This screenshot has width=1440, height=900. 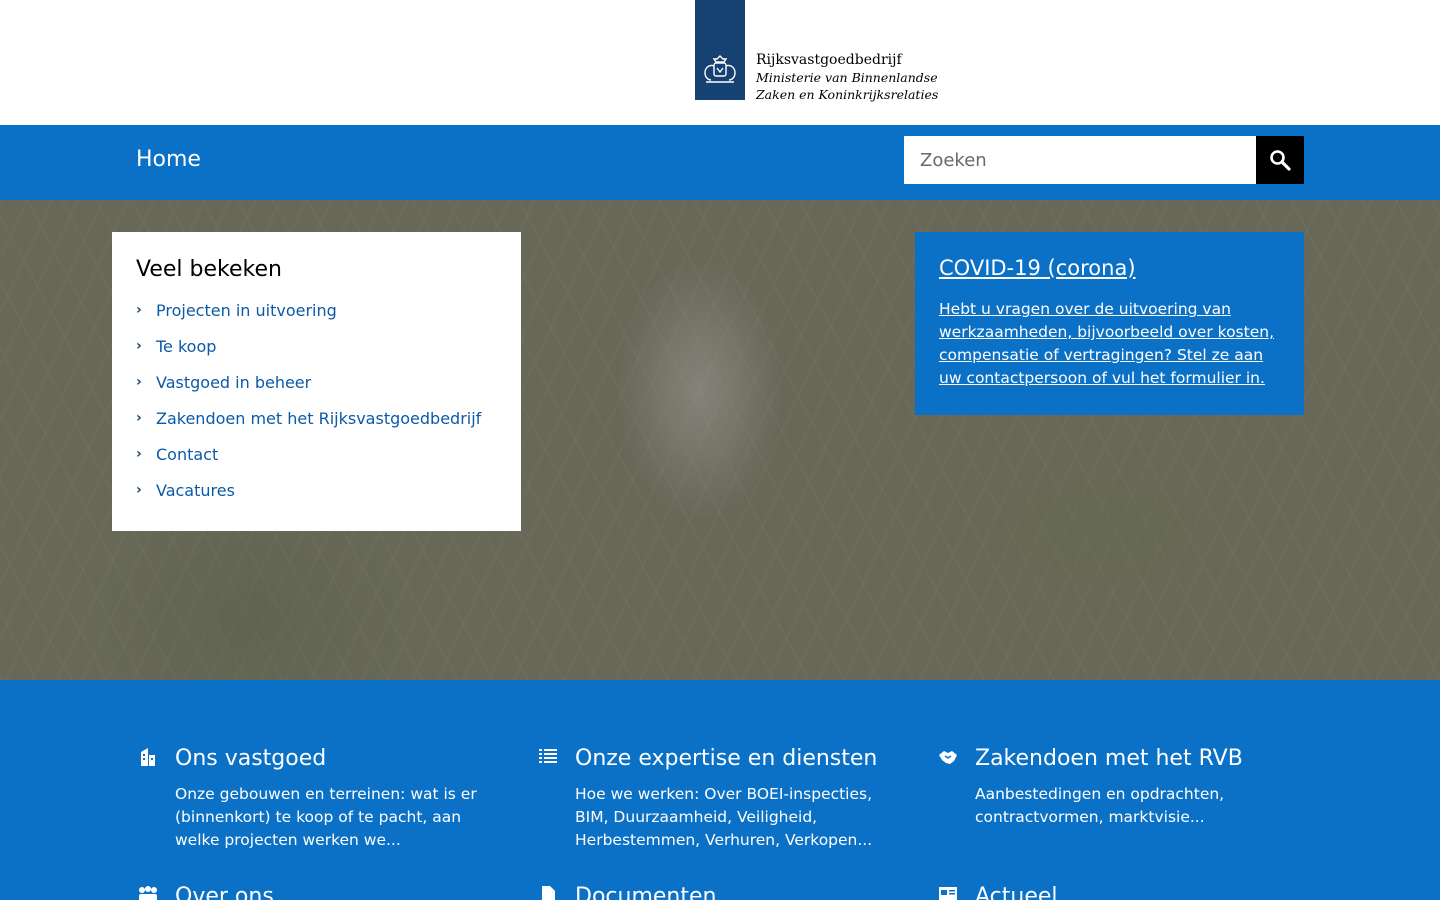 I want to click on topic-title: Onze expertise en diensten, so click(x=726, y=758).